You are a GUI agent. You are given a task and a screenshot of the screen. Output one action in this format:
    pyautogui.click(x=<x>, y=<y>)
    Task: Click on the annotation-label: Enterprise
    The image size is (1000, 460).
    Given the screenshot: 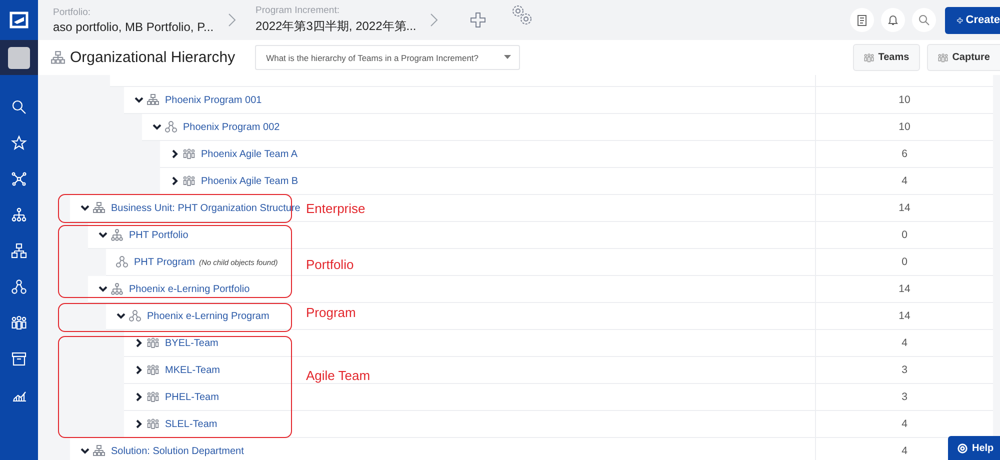 What is the action you would take?
    pyautogui.click(x=336, y=208)
    